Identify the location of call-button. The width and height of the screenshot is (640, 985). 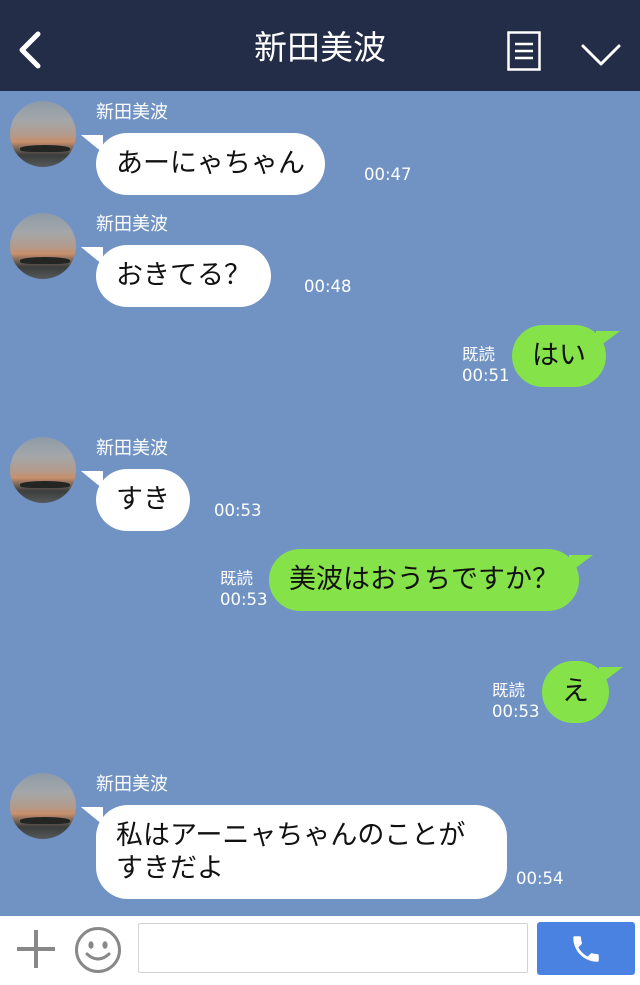
(586, 948).